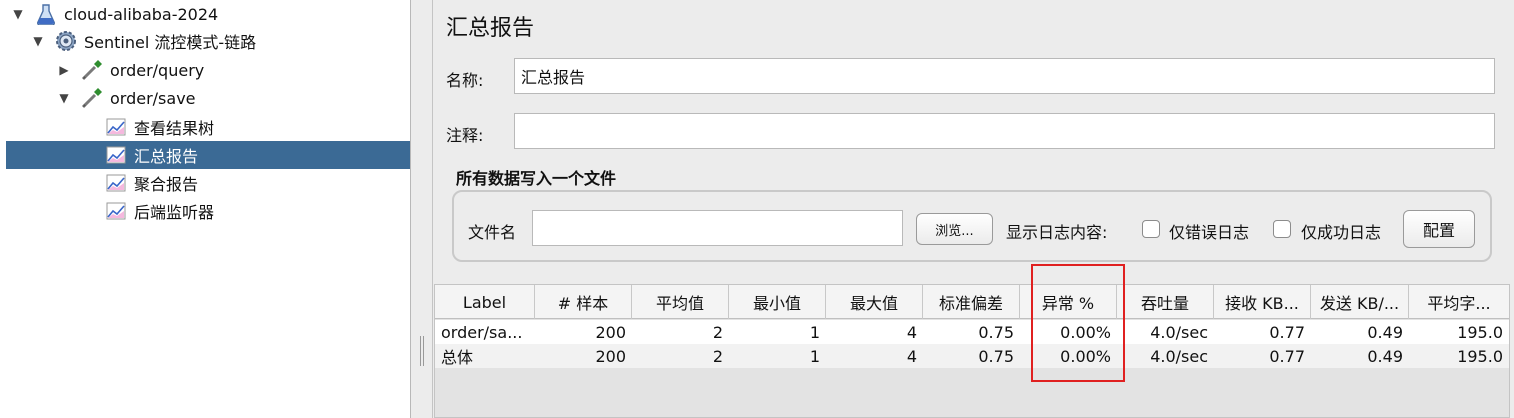  I want to click on tree-node-backend-listener: 后端监听器, so click(147, 211).